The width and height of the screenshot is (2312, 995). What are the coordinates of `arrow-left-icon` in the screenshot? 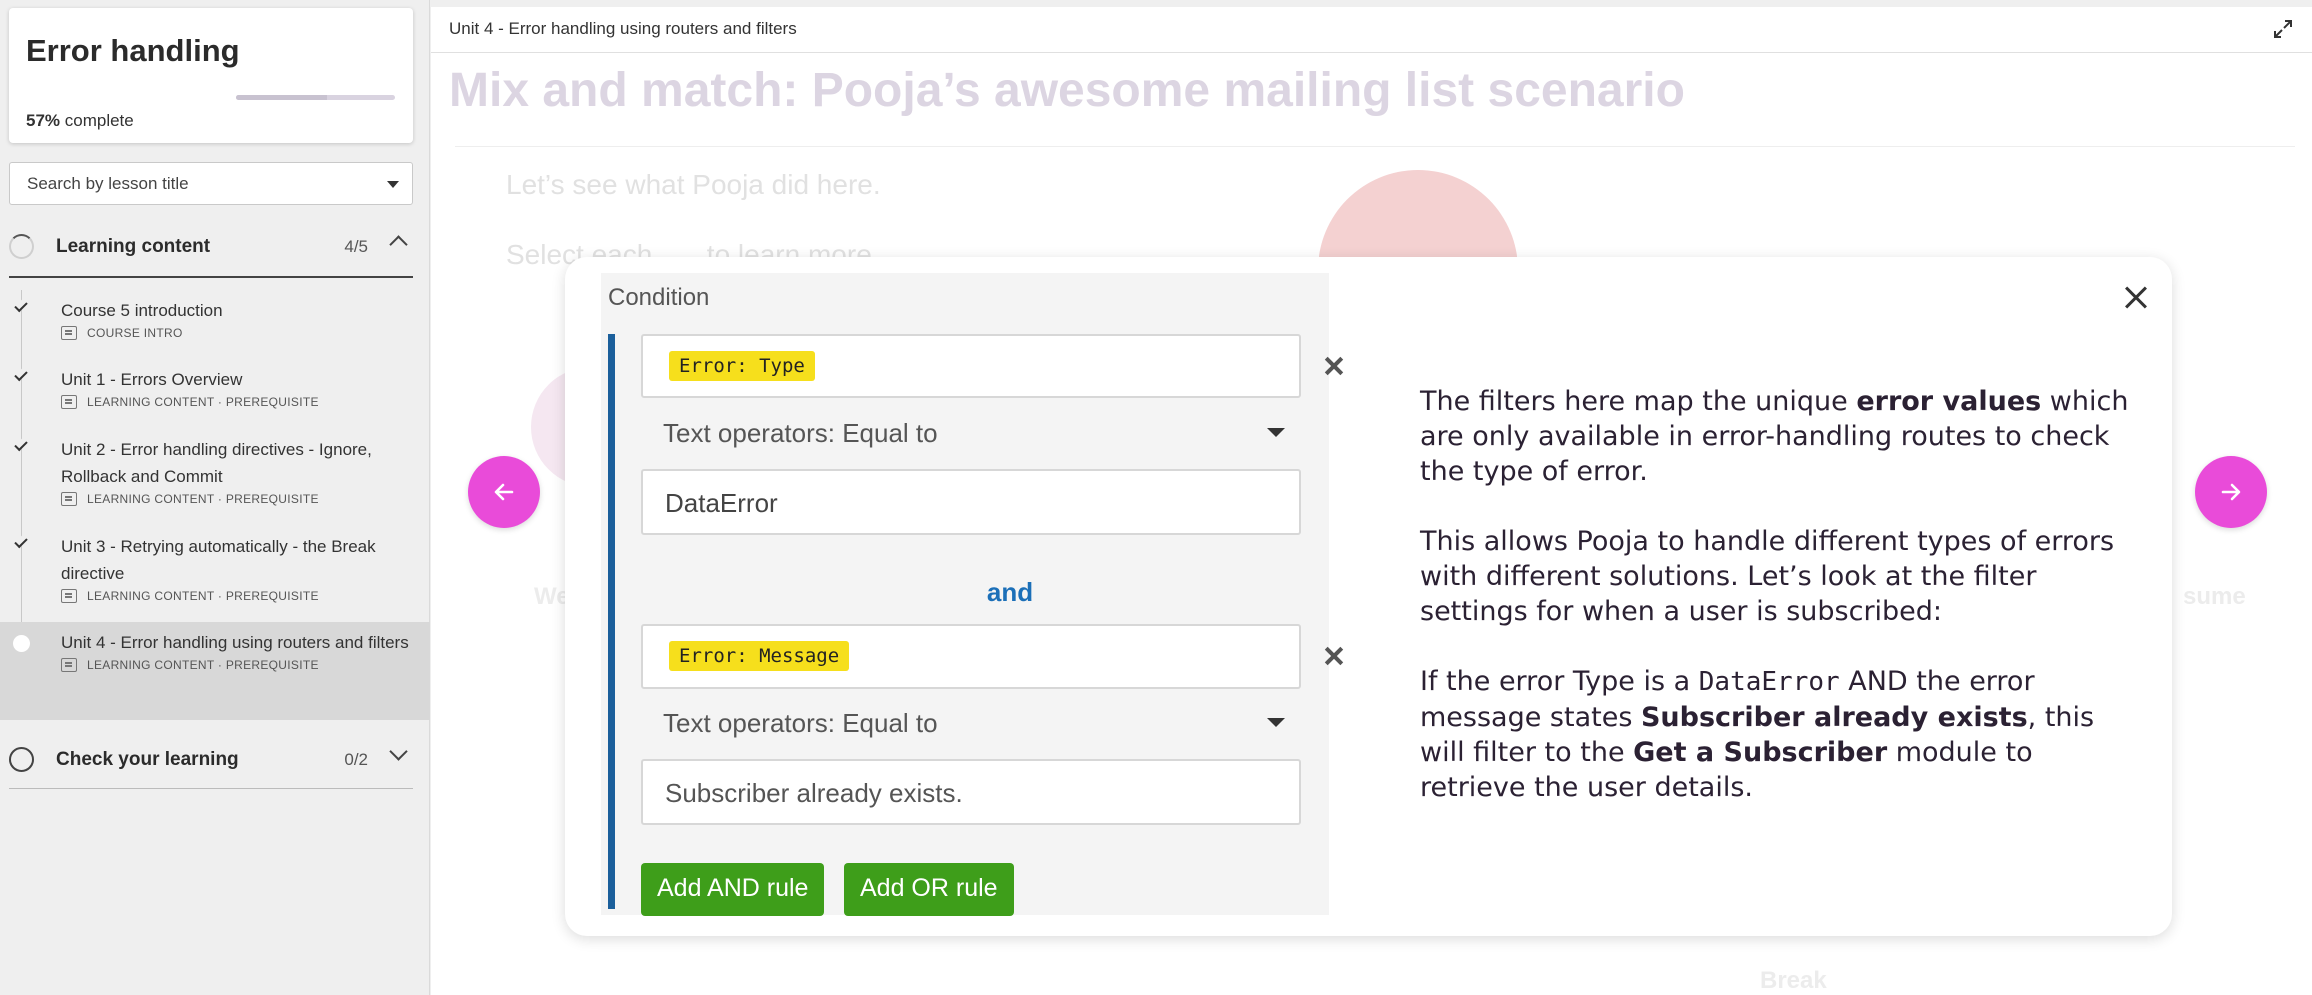 It's located at (504, 492).